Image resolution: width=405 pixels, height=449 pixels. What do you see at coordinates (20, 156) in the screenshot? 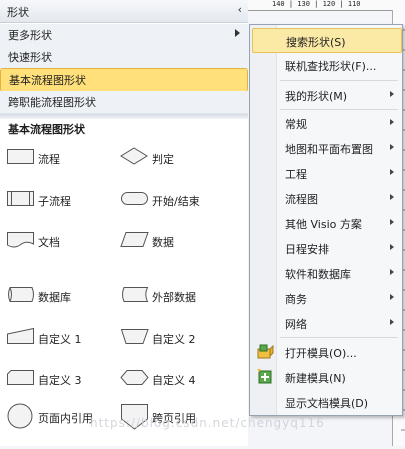
I see `process-shape-icon` at bounding box center [20, 156].